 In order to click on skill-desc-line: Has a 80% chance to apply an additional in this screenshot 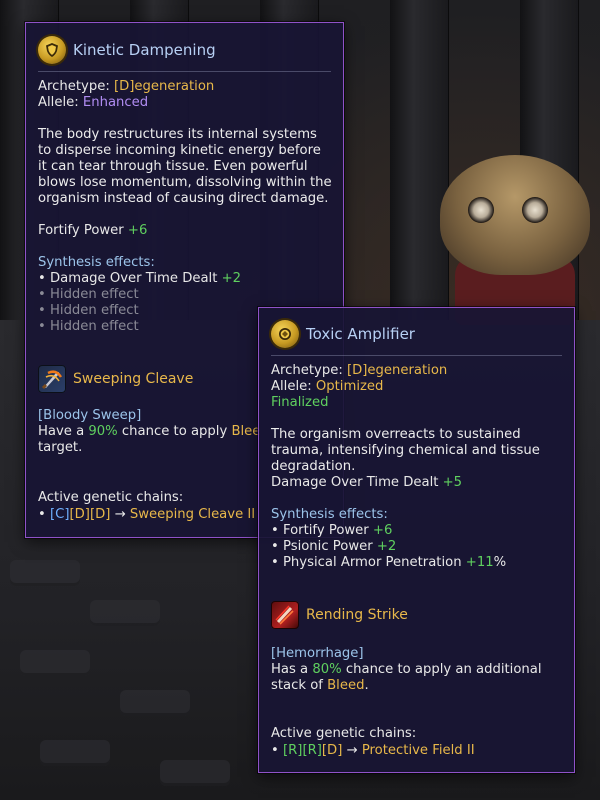, I will do `click(406, 669)`.